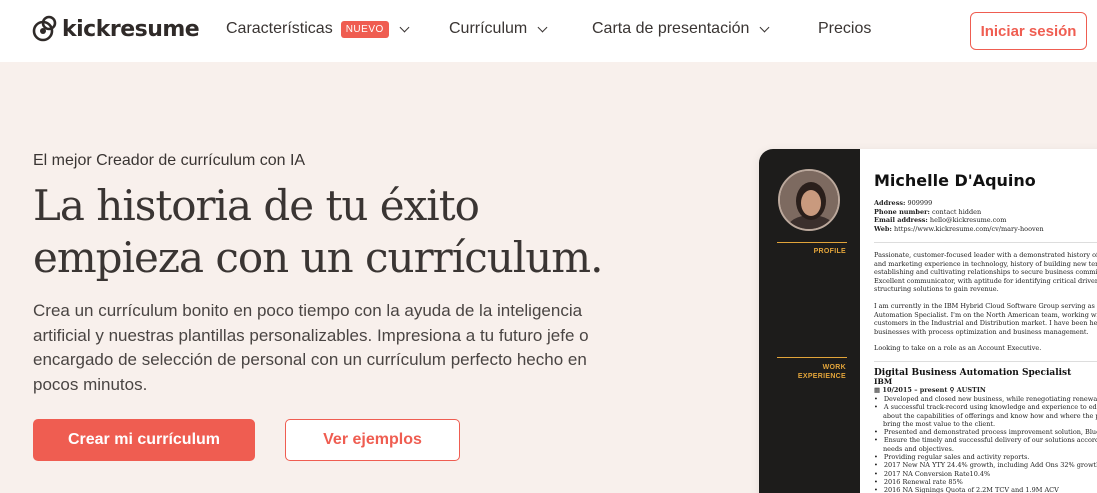 This screenshot has width=1097, height=493. I want to click on avatar-photo, so click(809, 200).